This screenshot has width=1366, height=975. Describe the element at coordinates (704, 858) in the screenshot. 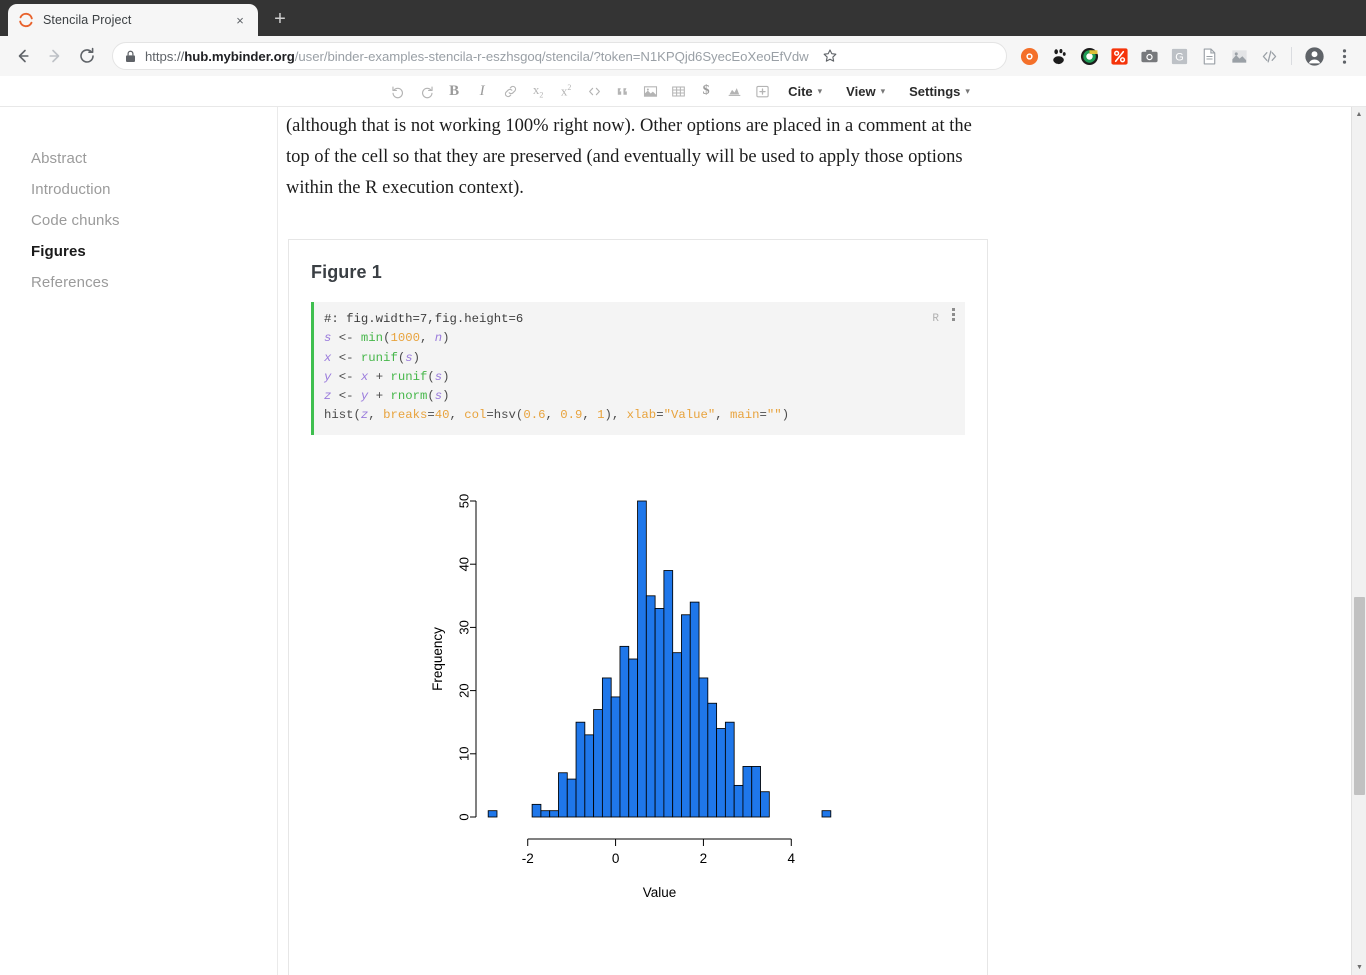

I see `svg-text: 2` at that location.